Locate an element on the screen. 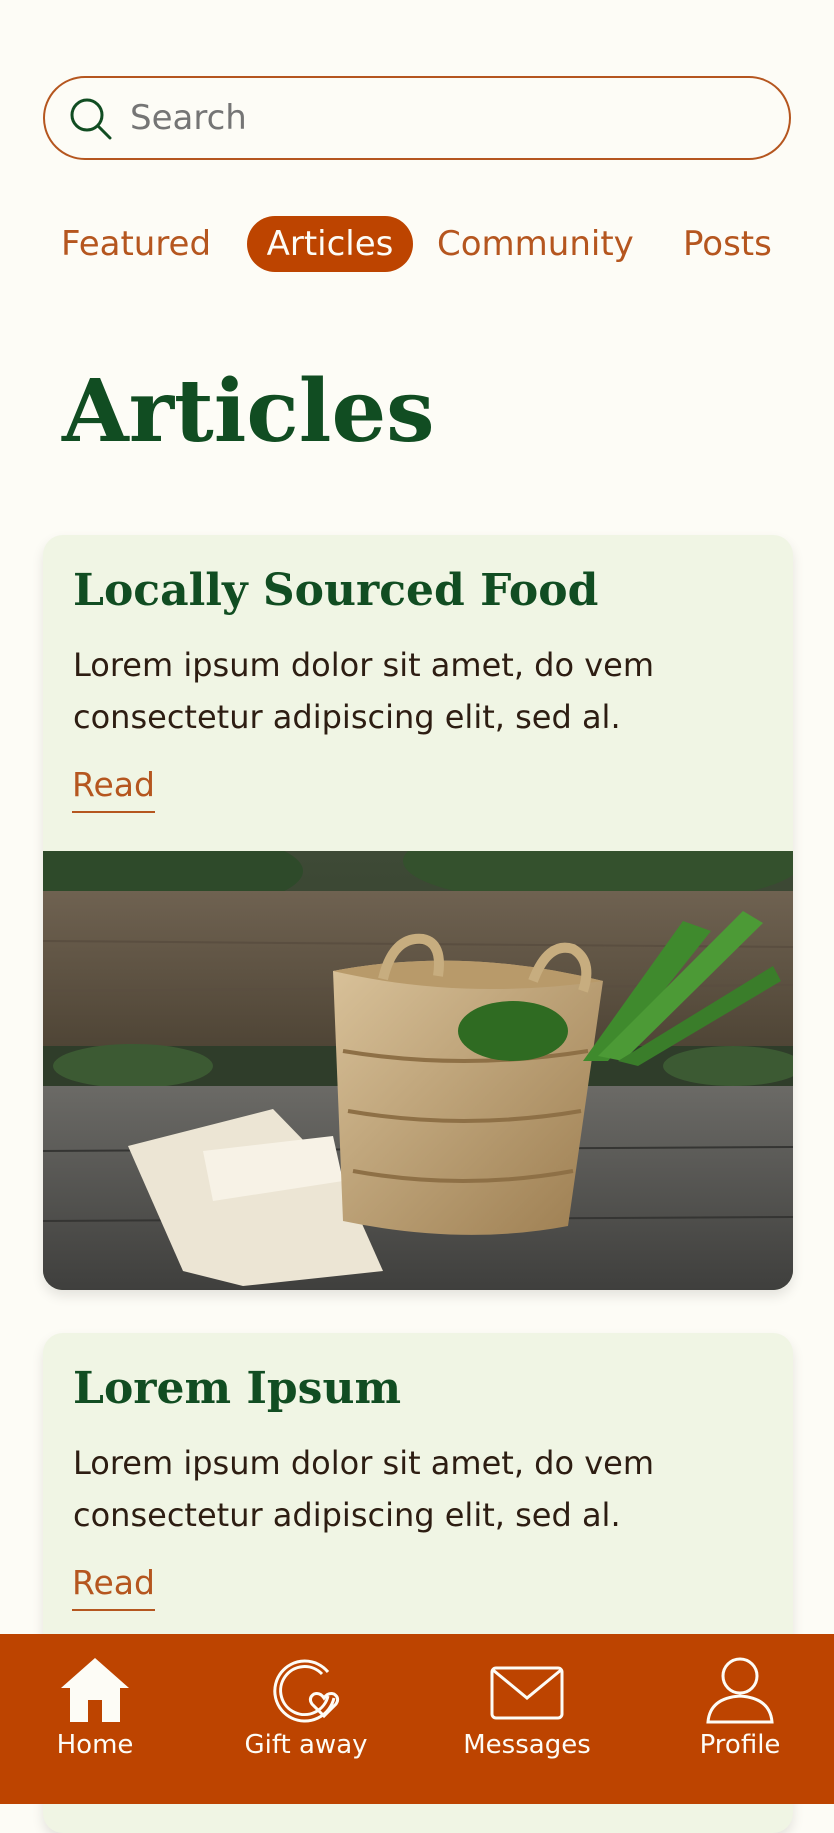 This screenshot has height=1833, width=834. nav-gift-away: Gift away is located at coordinates (306, 1719).